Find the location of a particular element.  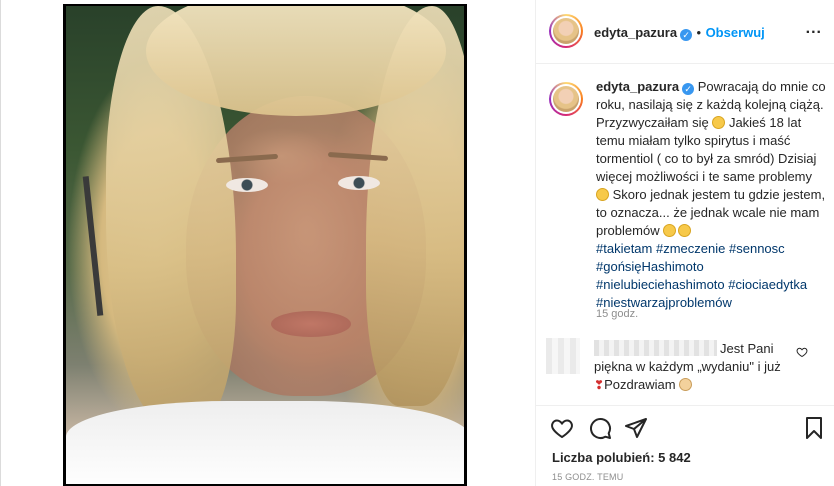

hashtag-takietam: #takietam is located at coordinates (624, 248).